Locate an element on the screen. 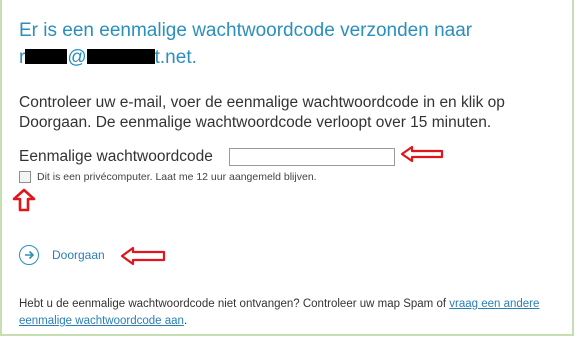 The height and width of the screenshot is (341, 582). otp-row: Eenmalige wachtwoordcode is located at coordinates (207, 157).